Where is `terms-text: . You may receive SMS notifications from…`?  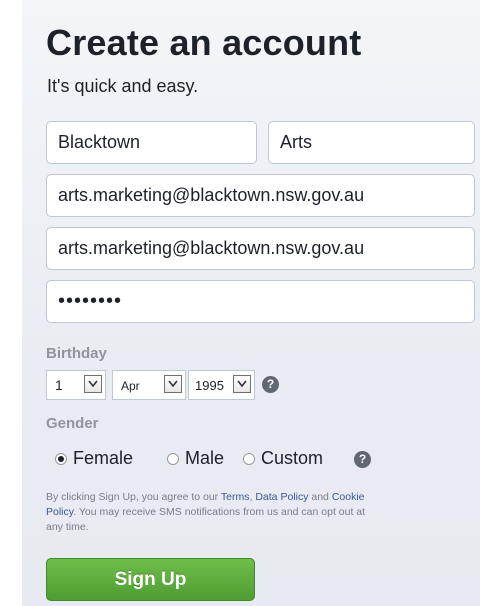
terms-text: . You may receive SMS notifications from… is located at coordinates (206, 519).